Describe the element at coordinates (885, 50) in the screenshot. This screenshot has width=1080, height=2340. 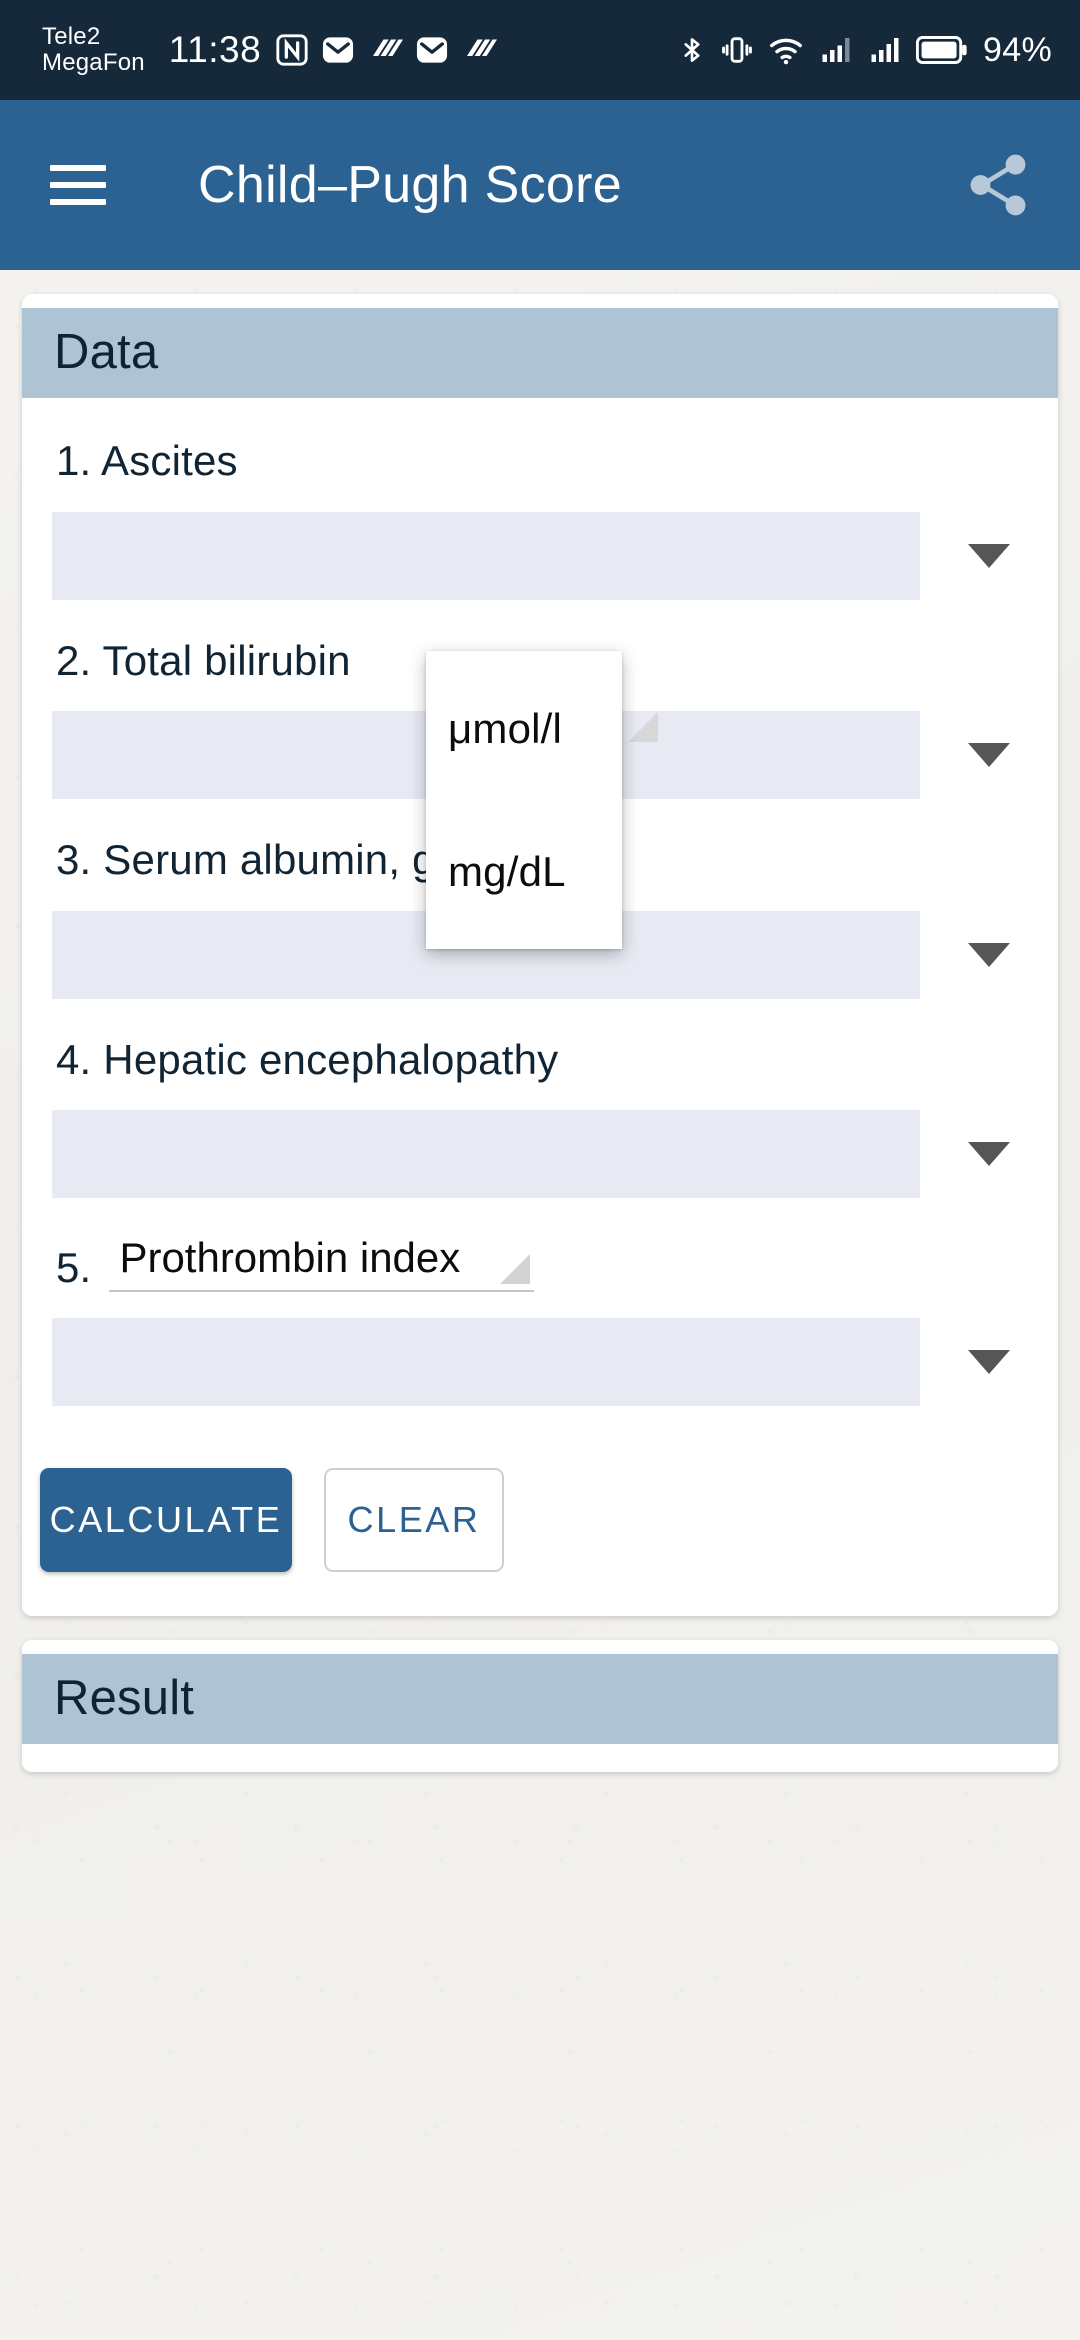
I see `signal-sim2-icon` at that location.